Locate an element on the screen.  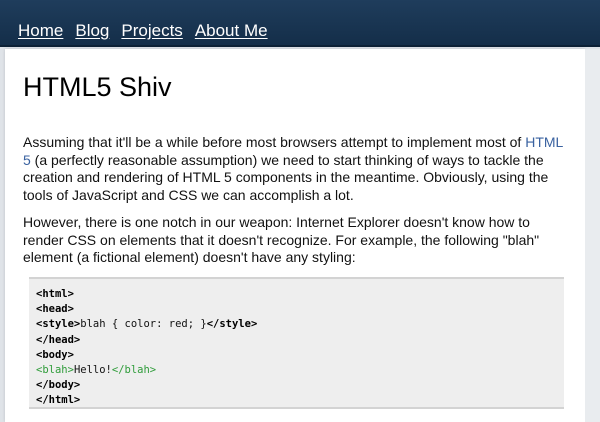
code-blah-open-tag: <blah> is located at coordinates (55, 370).